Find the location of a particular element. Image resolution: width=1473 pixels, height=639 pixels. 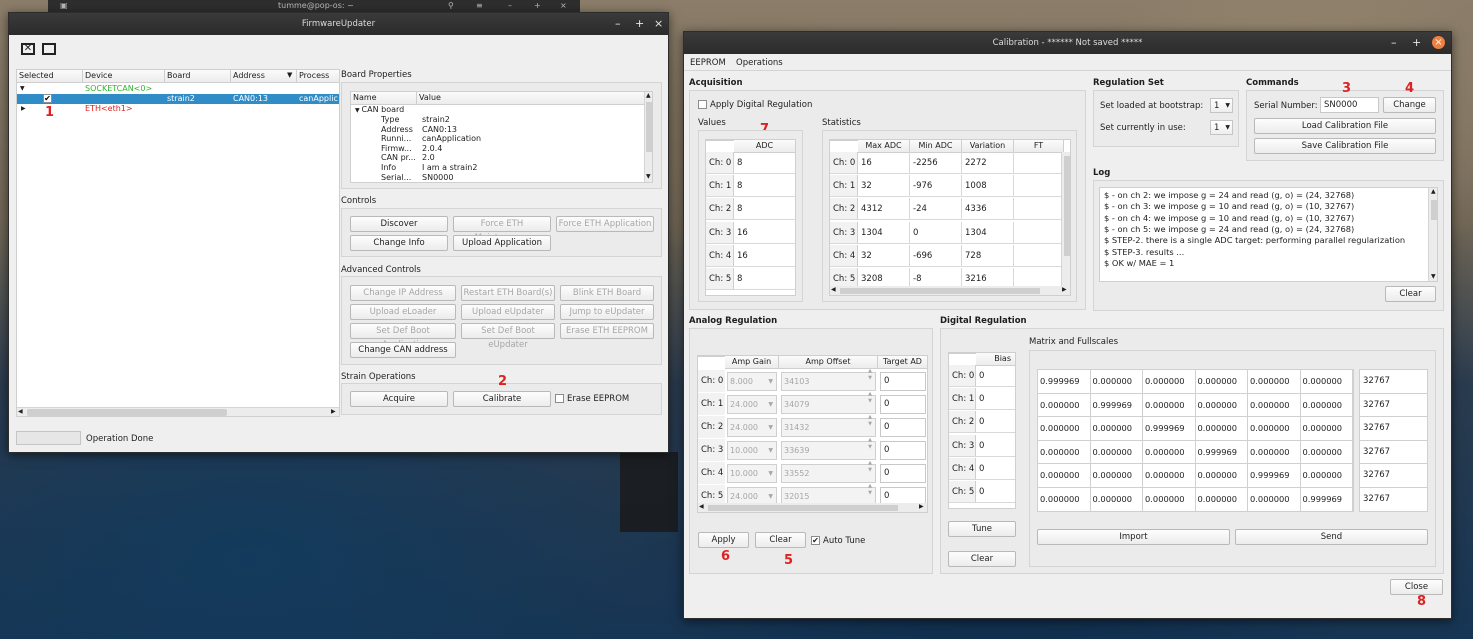

set-current-combo: 1 ▼ is located at coordinates (1221, 127).